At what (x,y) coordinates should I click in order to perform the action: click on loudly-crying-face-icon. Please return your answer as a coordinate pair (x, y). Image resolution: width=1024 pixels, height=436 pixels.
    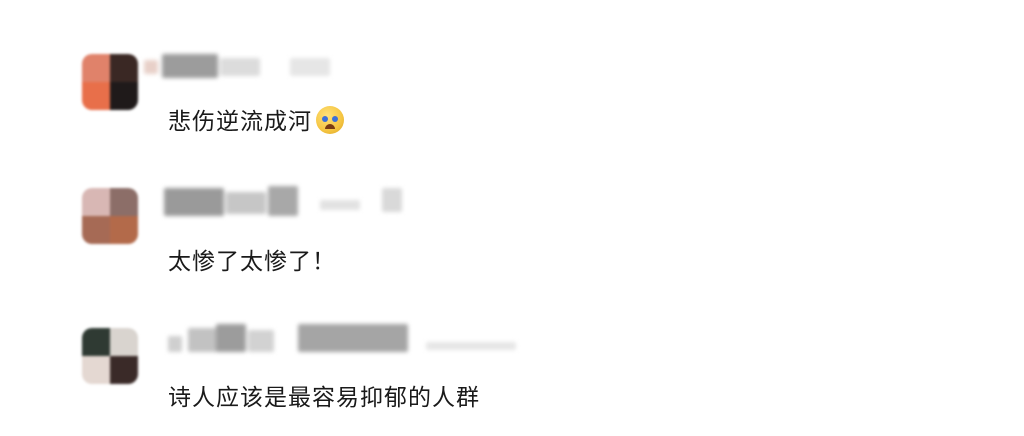
    Looking at the image, I should click on (330, 120).